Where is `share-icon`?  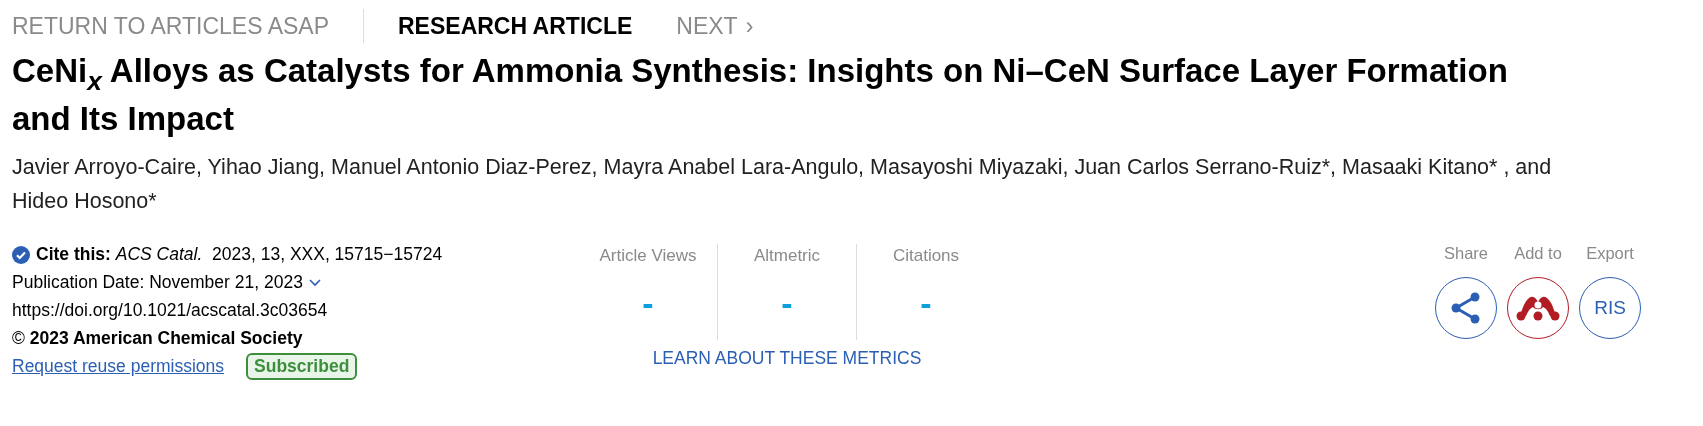
share-icon is located at coordinates (1466, 307).